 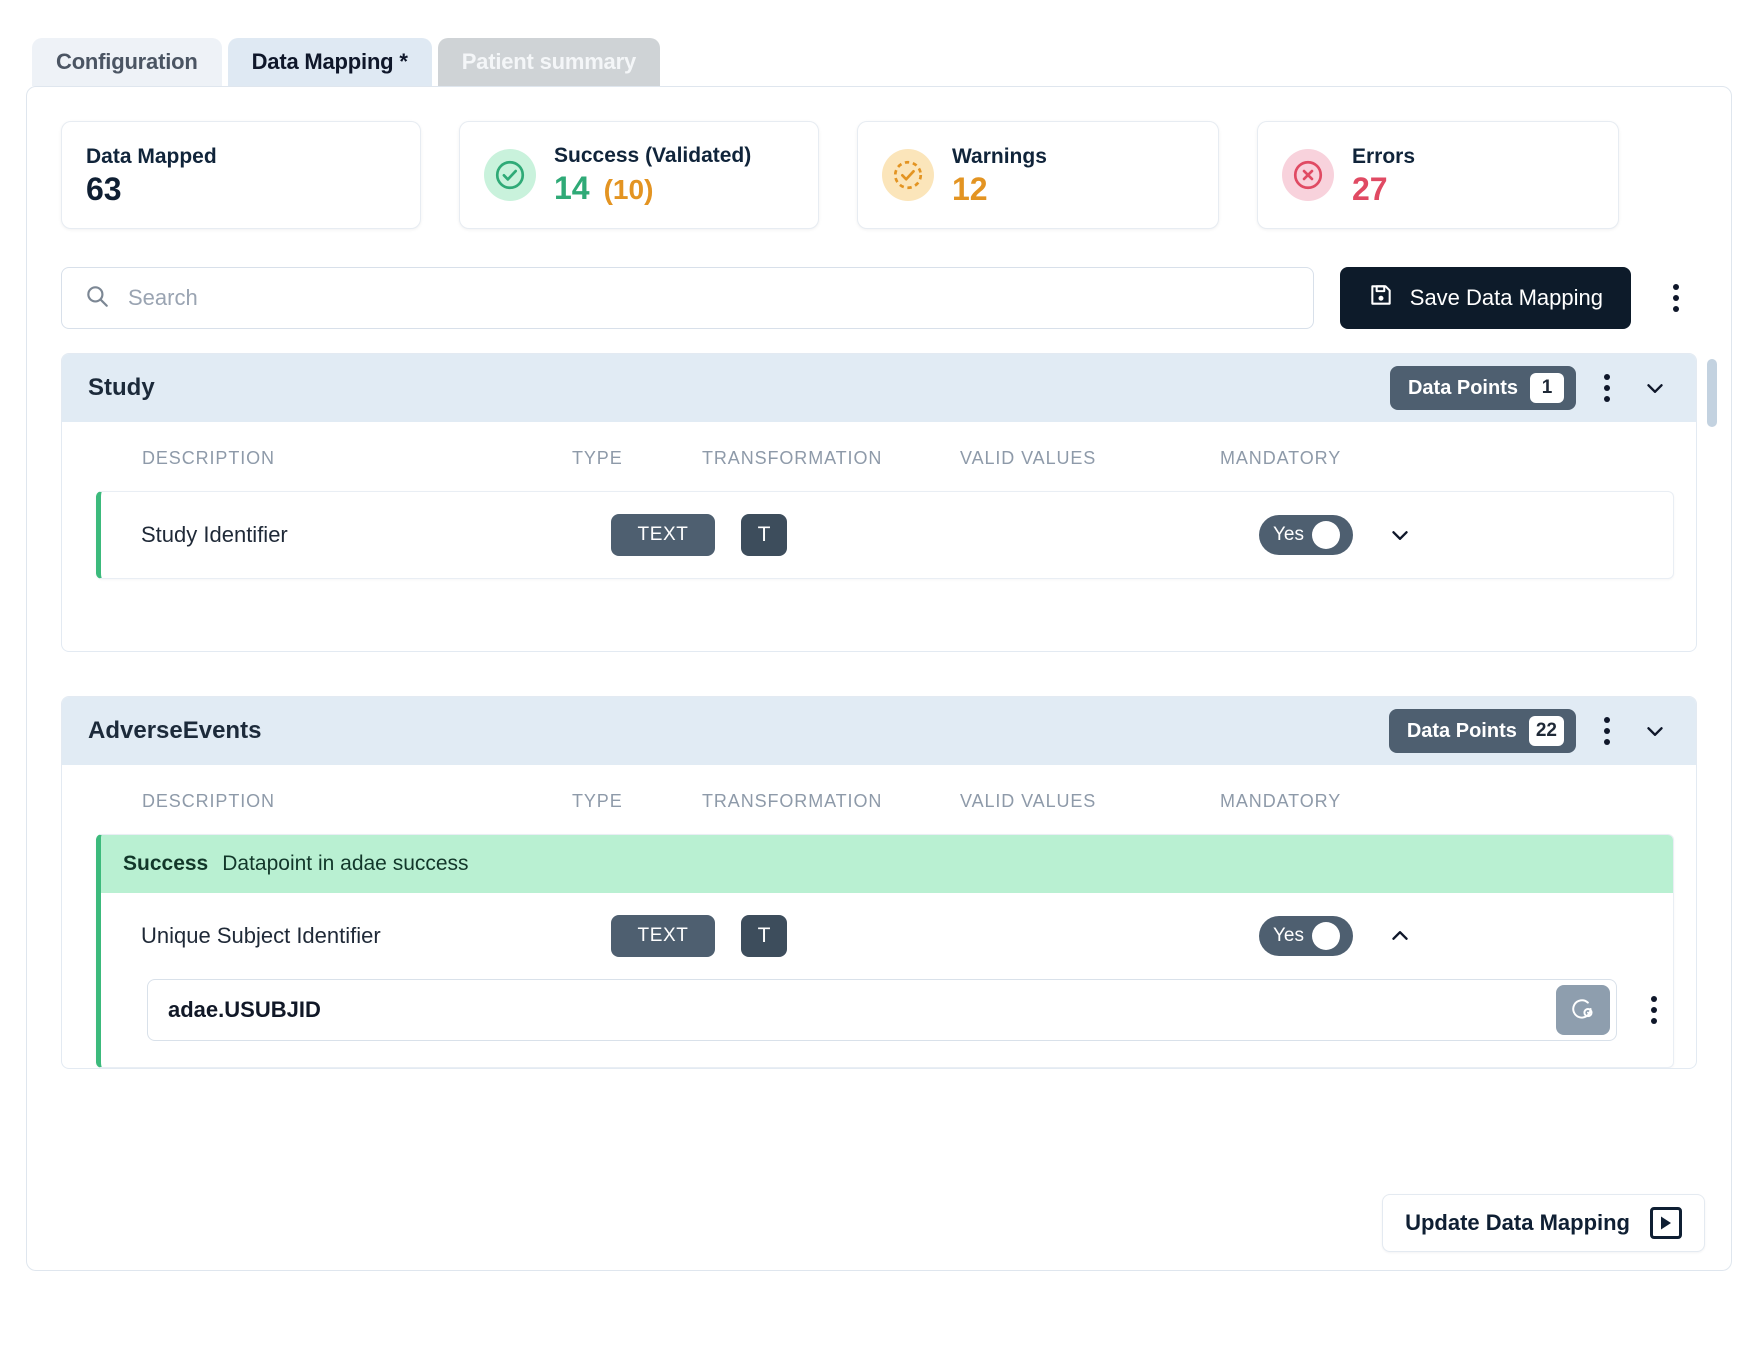 What do you see at coordinates (1517, 1222) in the screenshot?
I see `update-data-mapping-label: Update Data Mapping` at bounding box center [1517, 1222].